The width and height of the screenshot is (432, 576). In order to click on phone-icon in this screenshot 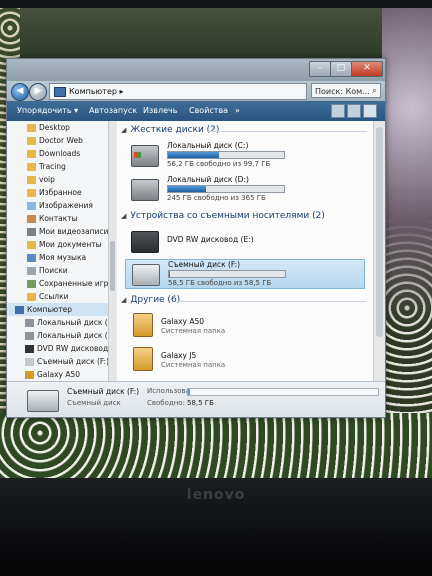, I will do `click(29, 375)`.